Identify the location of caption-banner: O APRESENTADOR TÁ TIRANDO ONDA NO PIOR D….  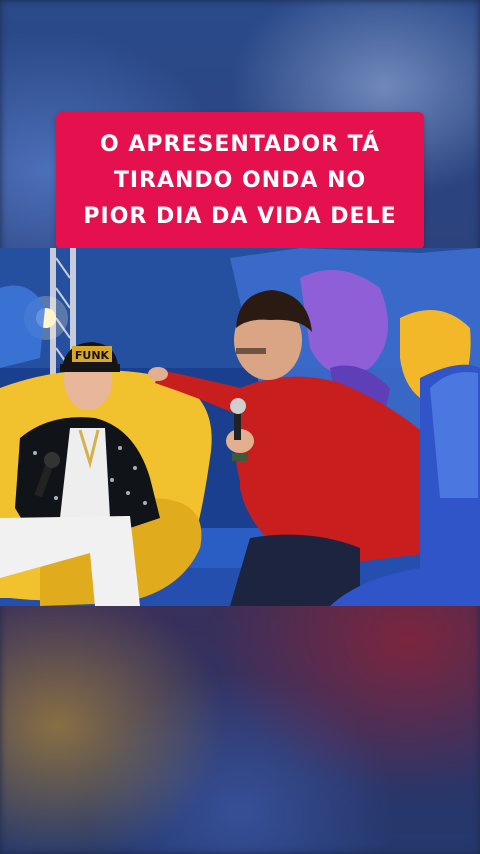
(240, 181).